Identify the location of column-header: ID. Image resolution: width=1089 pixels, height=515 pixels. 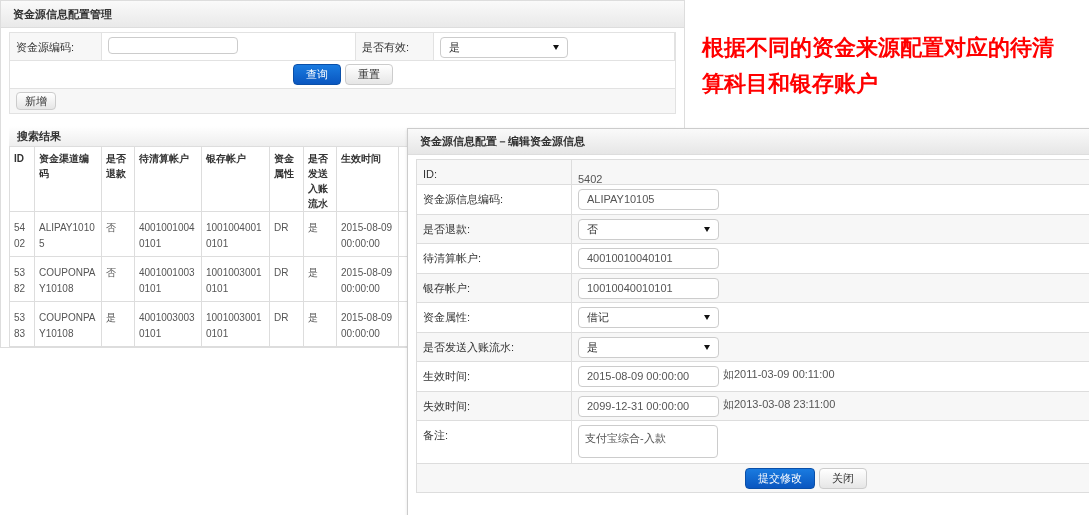
(19, 158).